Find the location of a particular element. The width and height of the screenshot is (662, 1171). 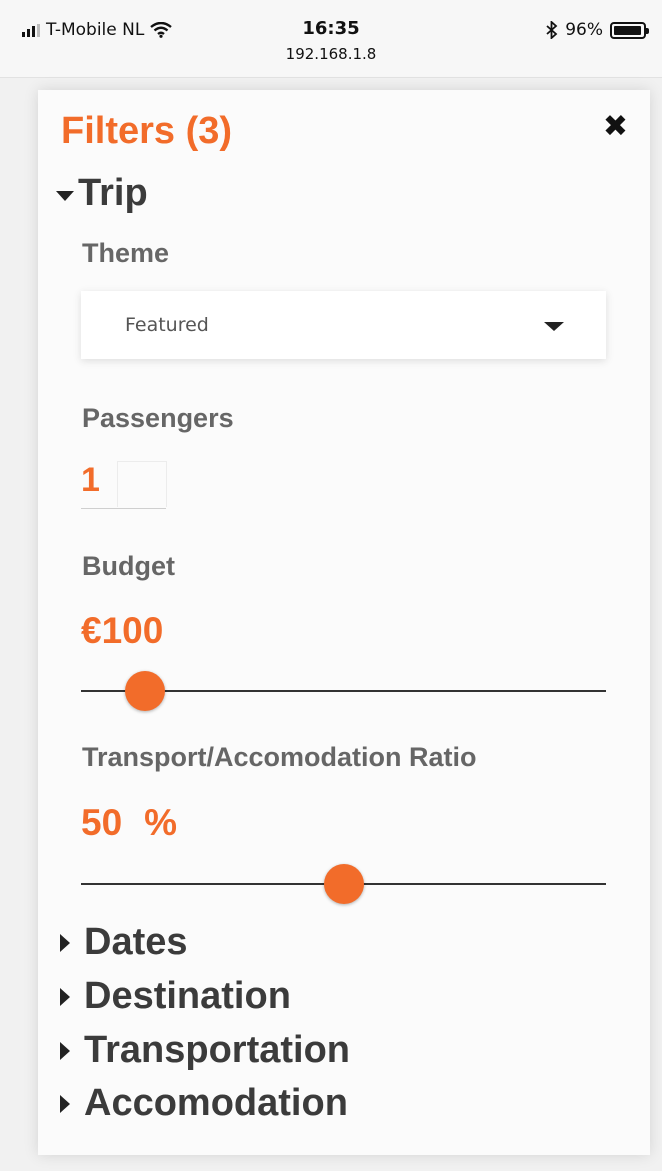

bluetooth-icon is located at coordinates (552, 30).